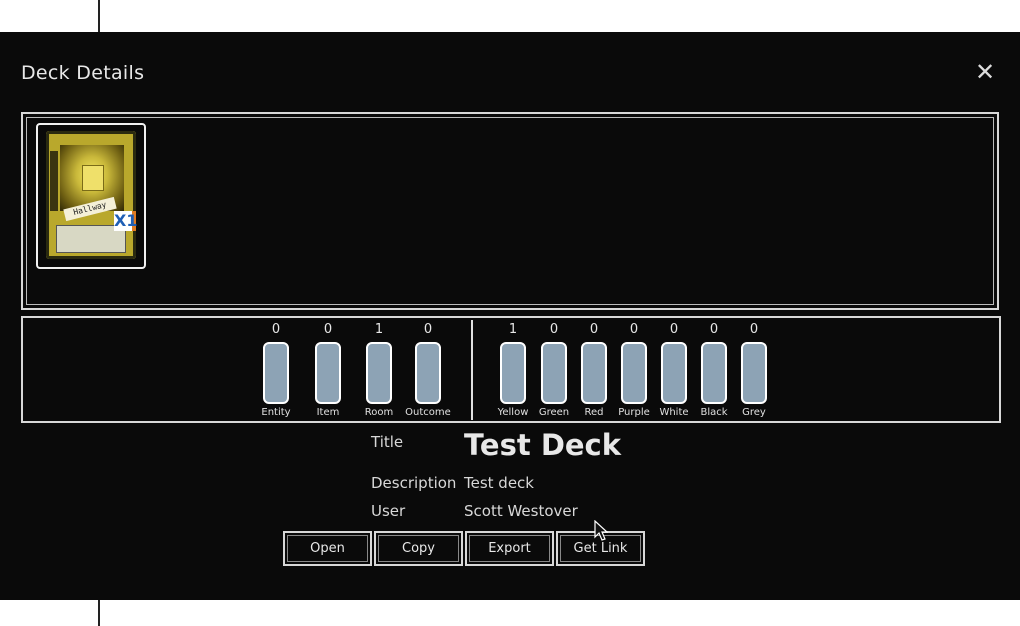  What do you see at coordinates (601, 530) in the screenshot?
I see `mouse-cursor-icon` at bounding box center [601, 530].